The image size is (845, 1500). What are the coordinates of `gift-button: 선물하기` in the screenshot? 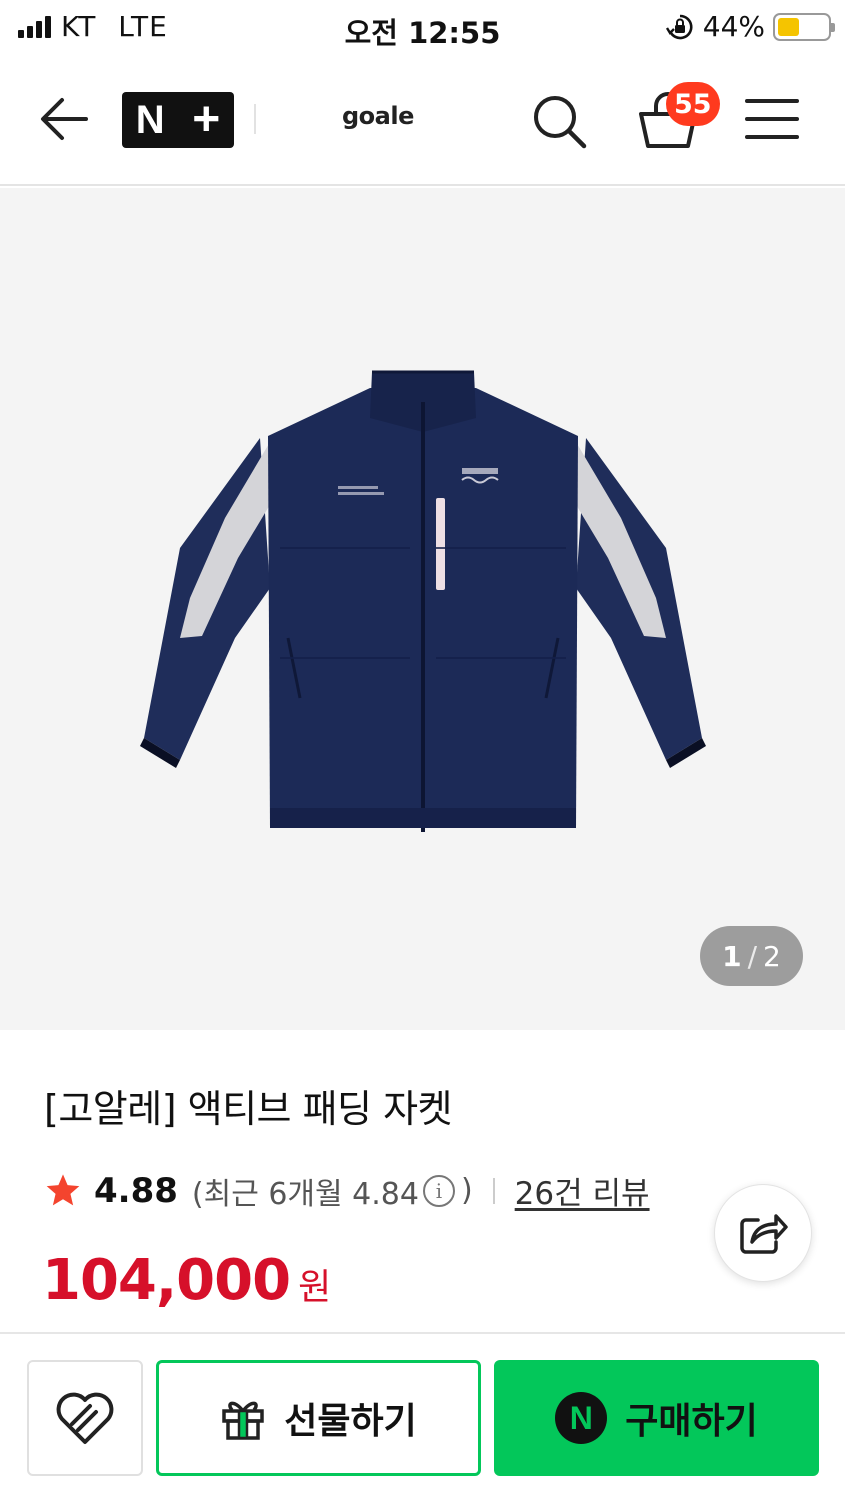 It's located at (318, 1418).